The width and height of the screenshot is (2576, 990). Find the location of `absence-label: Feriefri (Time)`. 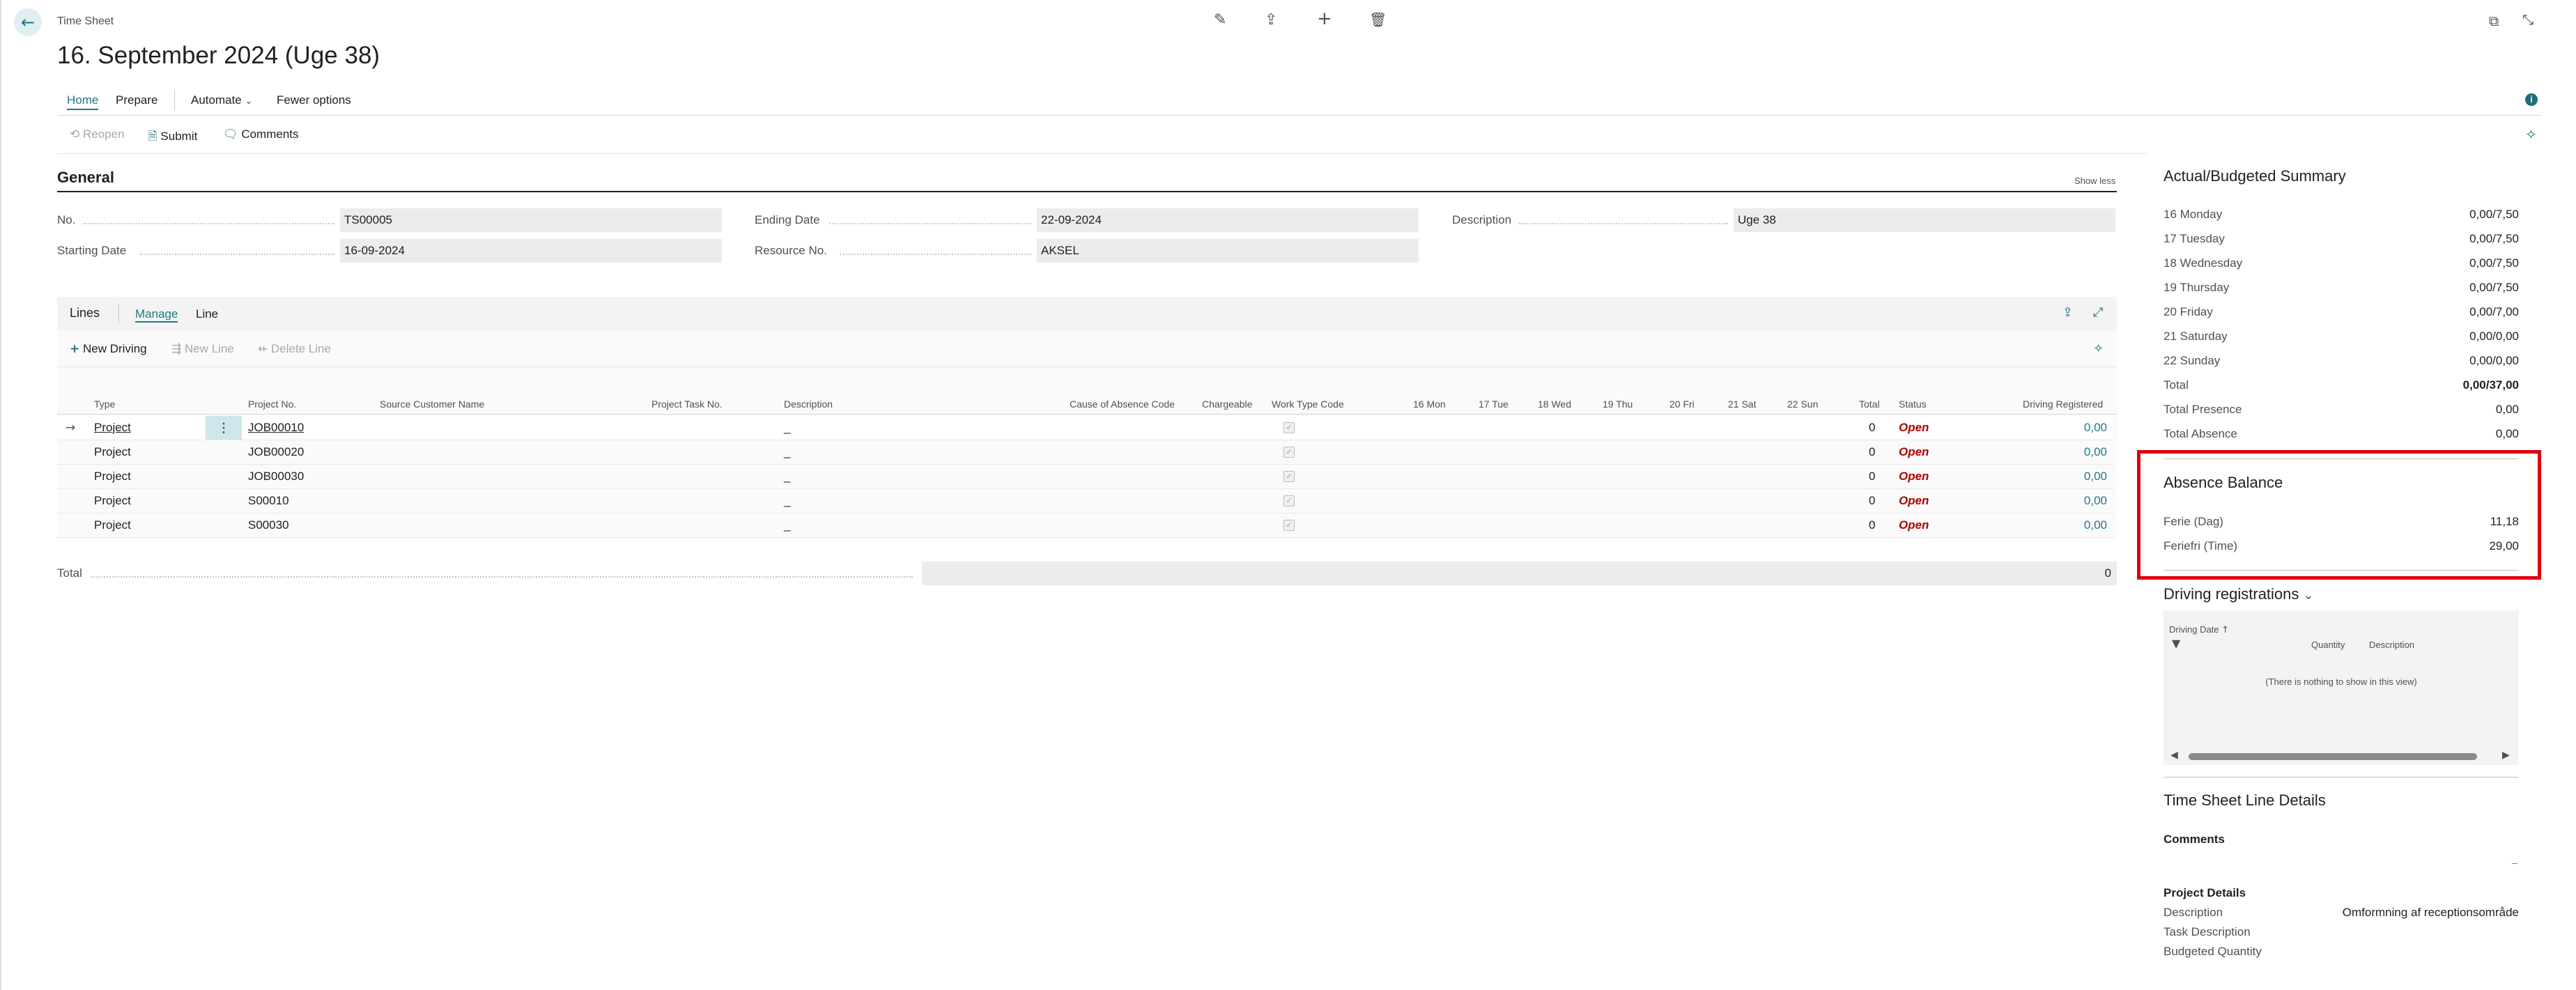

absence-label: Feriefri (Time) is located at coordinates (2201, 545).